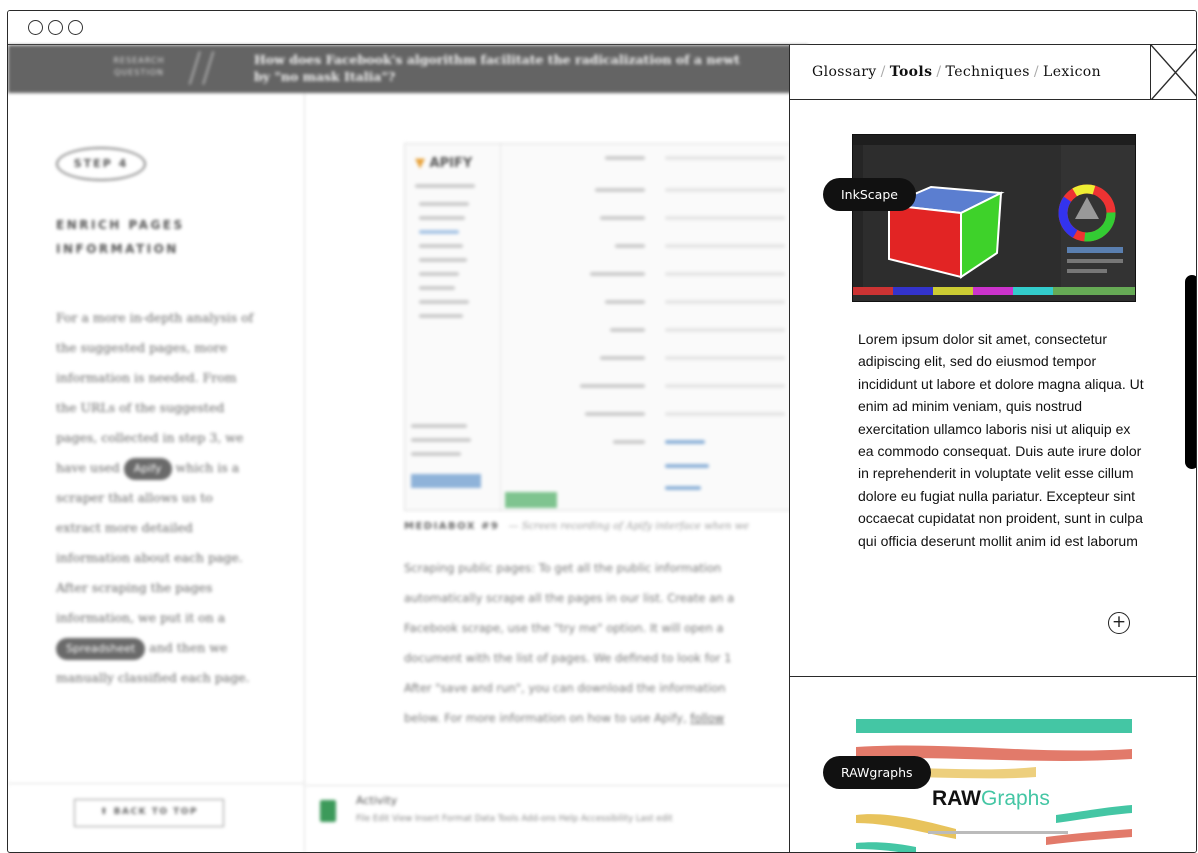  Describe the element at coordinates (877, 772) in the screenshot. I see `rawgraphs-tag: RAWgraphs` at that location.